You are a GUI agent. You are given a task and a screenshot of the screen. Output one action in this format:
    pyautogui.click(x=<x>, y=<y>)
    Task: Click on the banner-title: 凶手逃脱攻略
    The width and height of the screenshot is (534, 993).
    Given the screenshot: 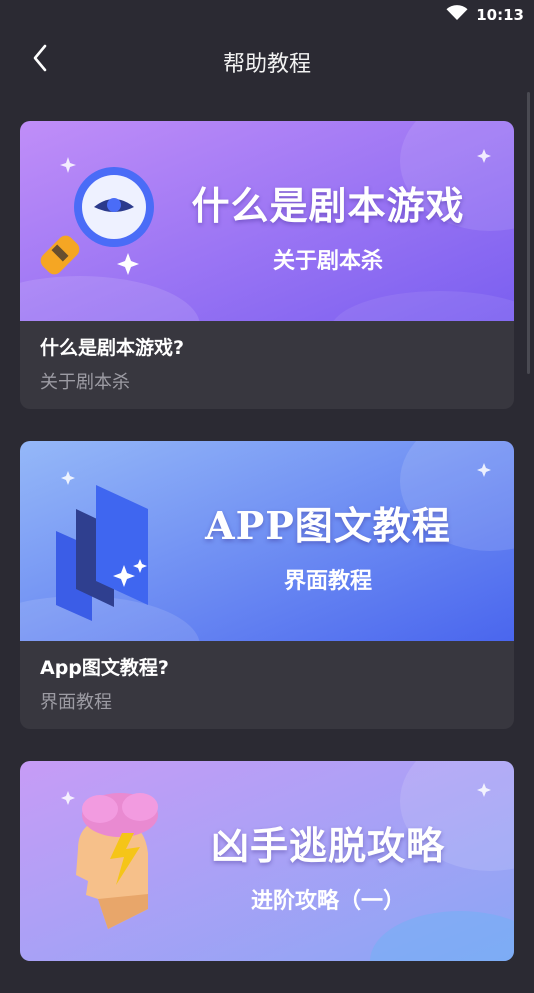 What is the action you would take?
    pyautogui.click(x=327, y=845)
    